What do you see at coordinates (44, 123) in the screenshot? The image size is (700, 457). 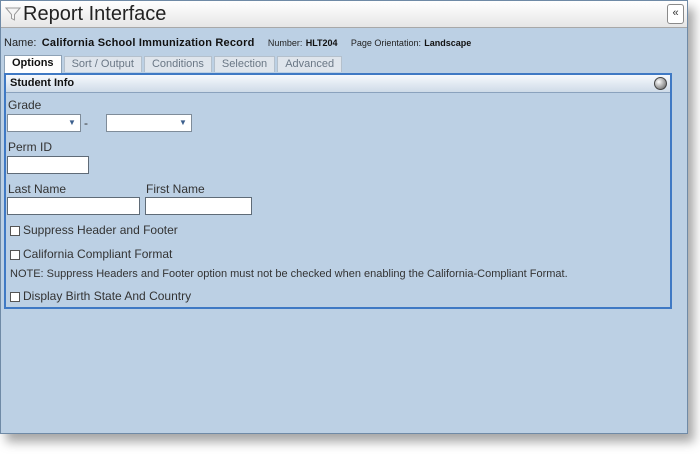 I see `grade-from-select: ▼` at bounding box center [44, 123].